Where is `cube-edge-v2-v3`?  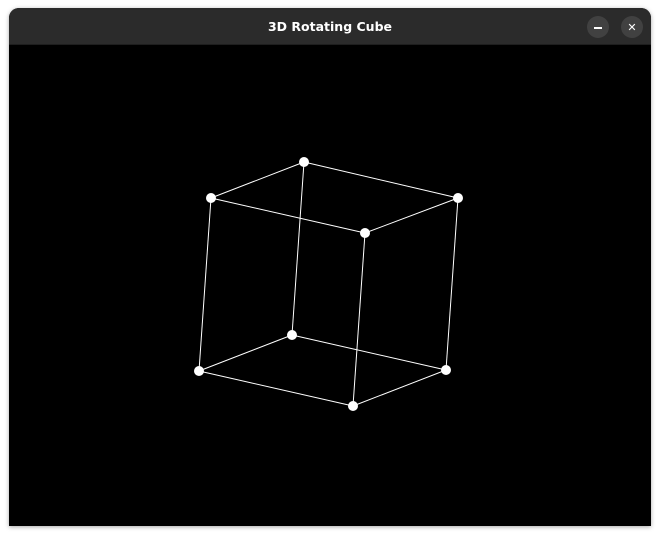 cube-edge-v2-v3 is located at coordinates (411, 215).